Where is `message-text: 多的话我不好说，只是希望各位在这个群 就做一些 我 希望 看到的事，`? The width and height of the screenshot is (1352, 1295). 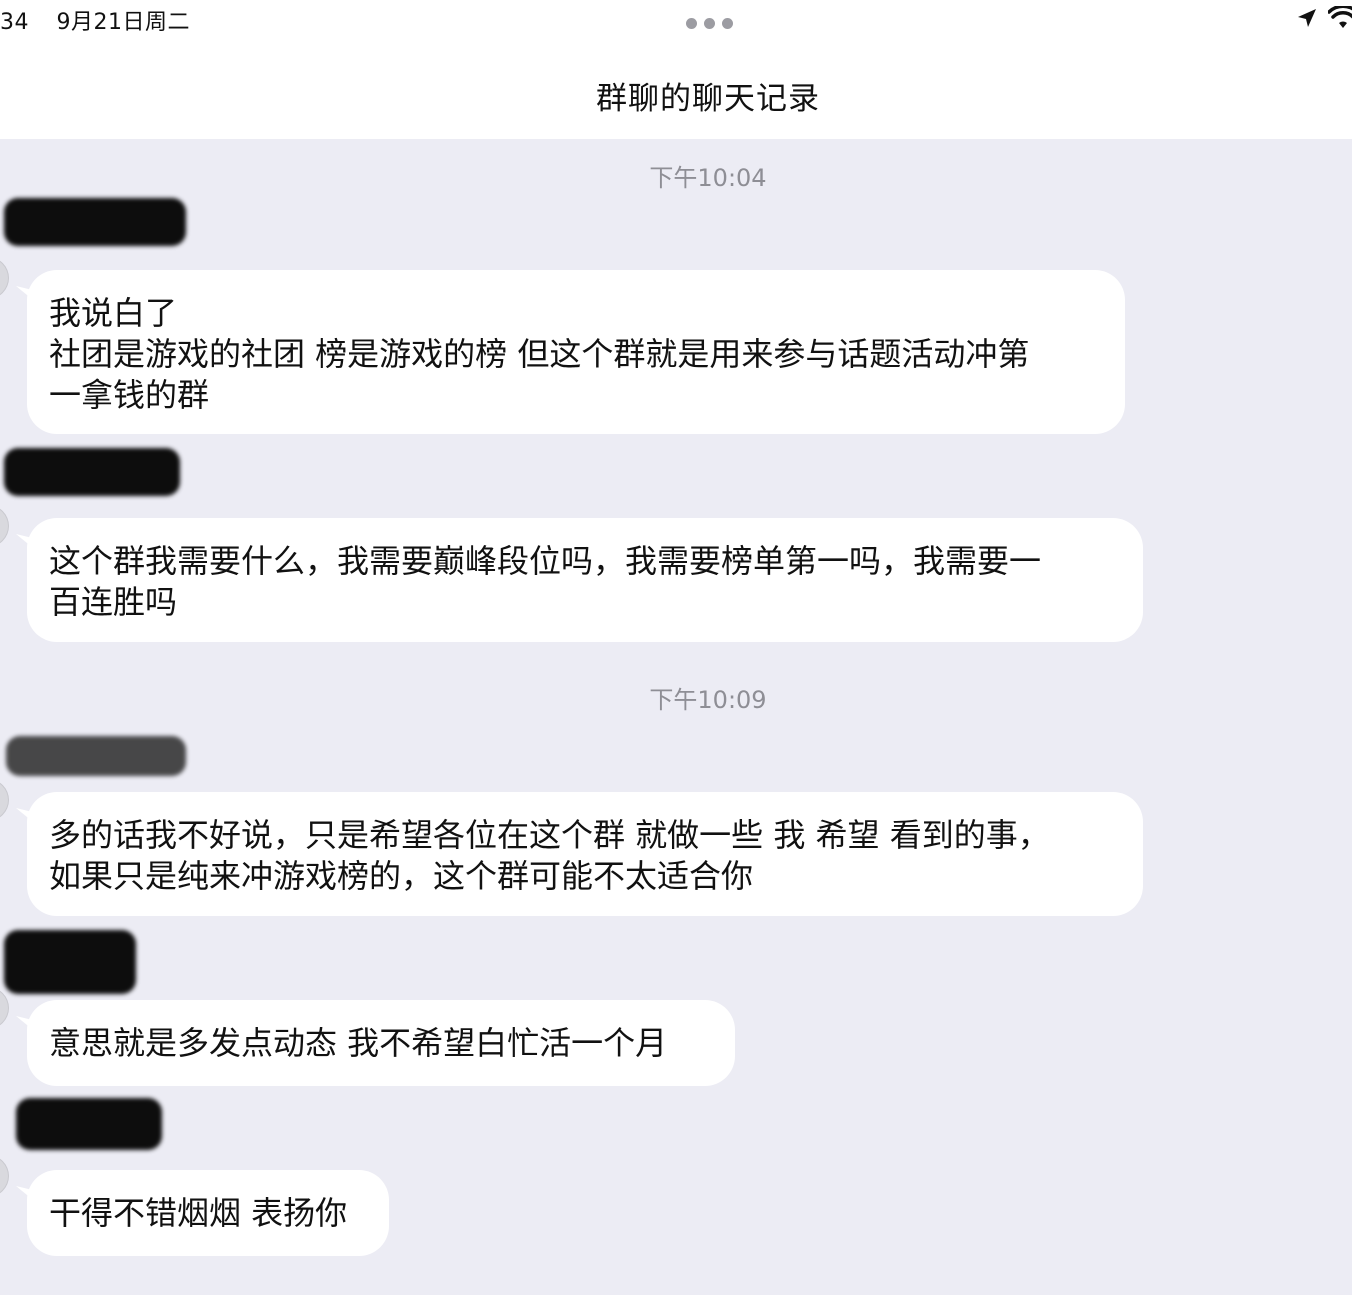
message-text: 多的话我不好说，只是希望各位在这个群 就做一些 我 希望 看到的事， is located at coordinates (549, 835).